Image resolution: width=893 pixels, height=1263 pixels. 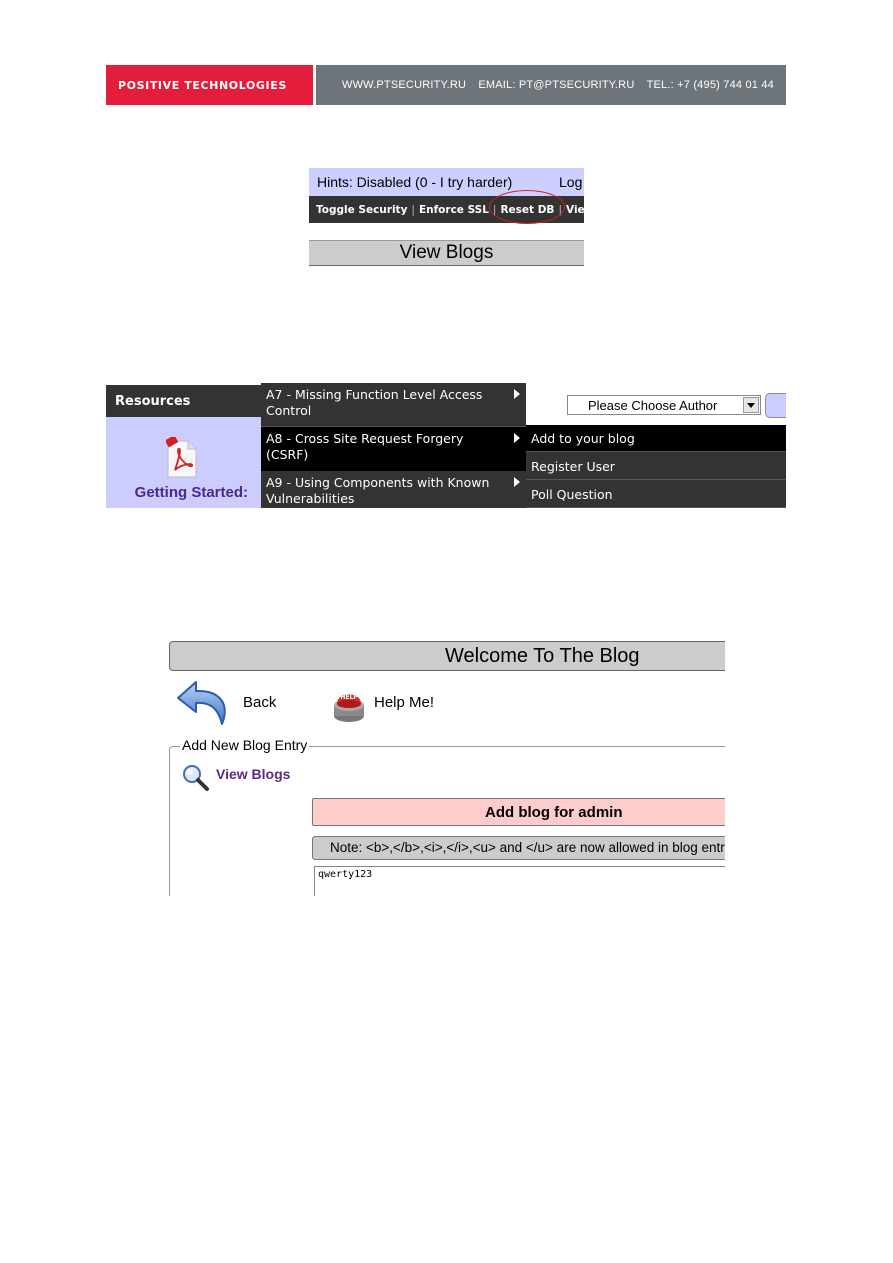 What do you see at coordinates (573, 466) in the screenshot?
I see `submenu-label: Register User` at bounding box center [573, 466].